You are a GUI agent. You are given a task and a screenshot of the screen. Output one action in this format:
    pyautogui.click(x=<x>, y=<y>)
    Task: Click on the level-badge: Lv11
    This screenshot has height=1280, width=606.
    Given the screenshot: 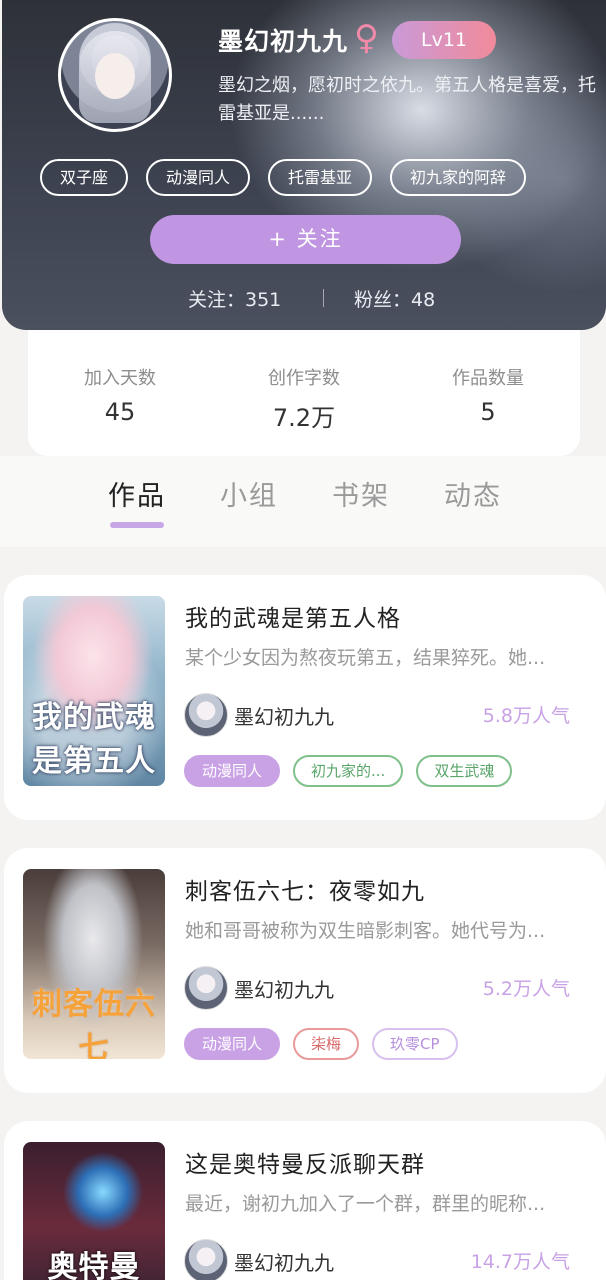 What is the action you would take?
    pyautogui.click(x=444, y=40)
    